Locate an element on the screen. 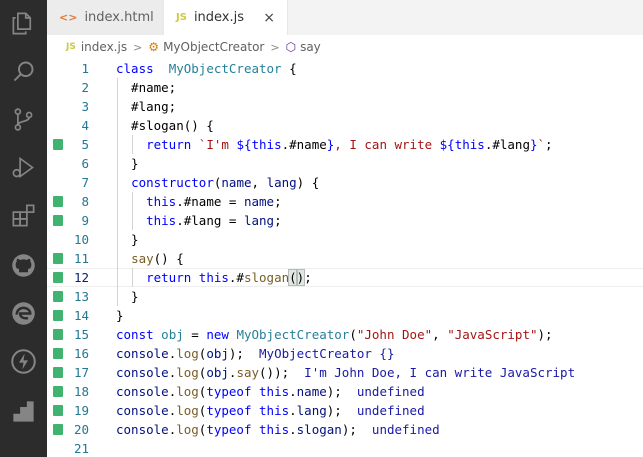 The image size is (643, 457). code-token: typeof is located at coordinates (229, 410).